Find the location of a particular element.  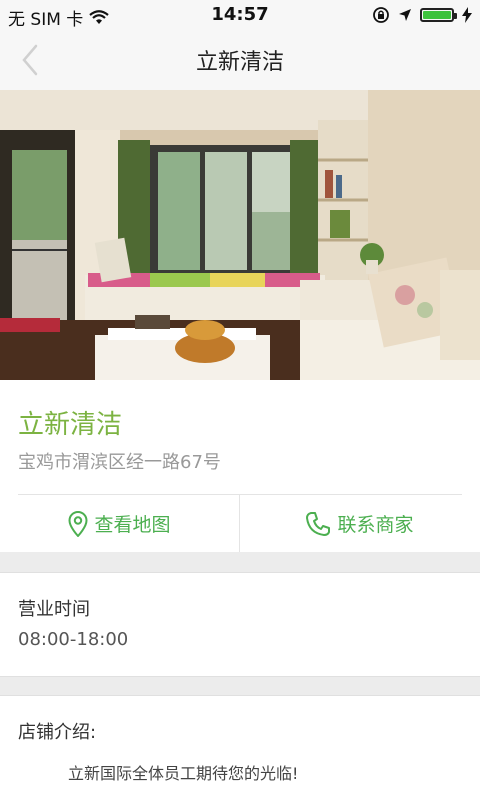

contact-merchant-button: 联系商家 is located at coordinates (359, 523).